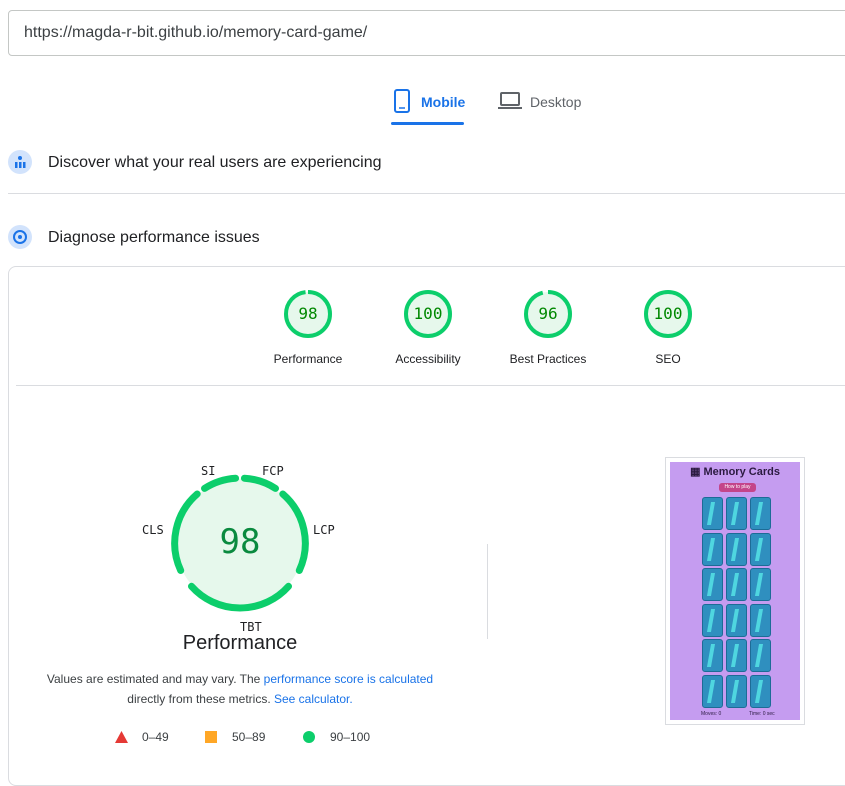 The image size is (845, 786). What do you see at coordinates (308, 359) in the screenshot?
I see `gauge-label: Performance` at bounding box center [308, 359].